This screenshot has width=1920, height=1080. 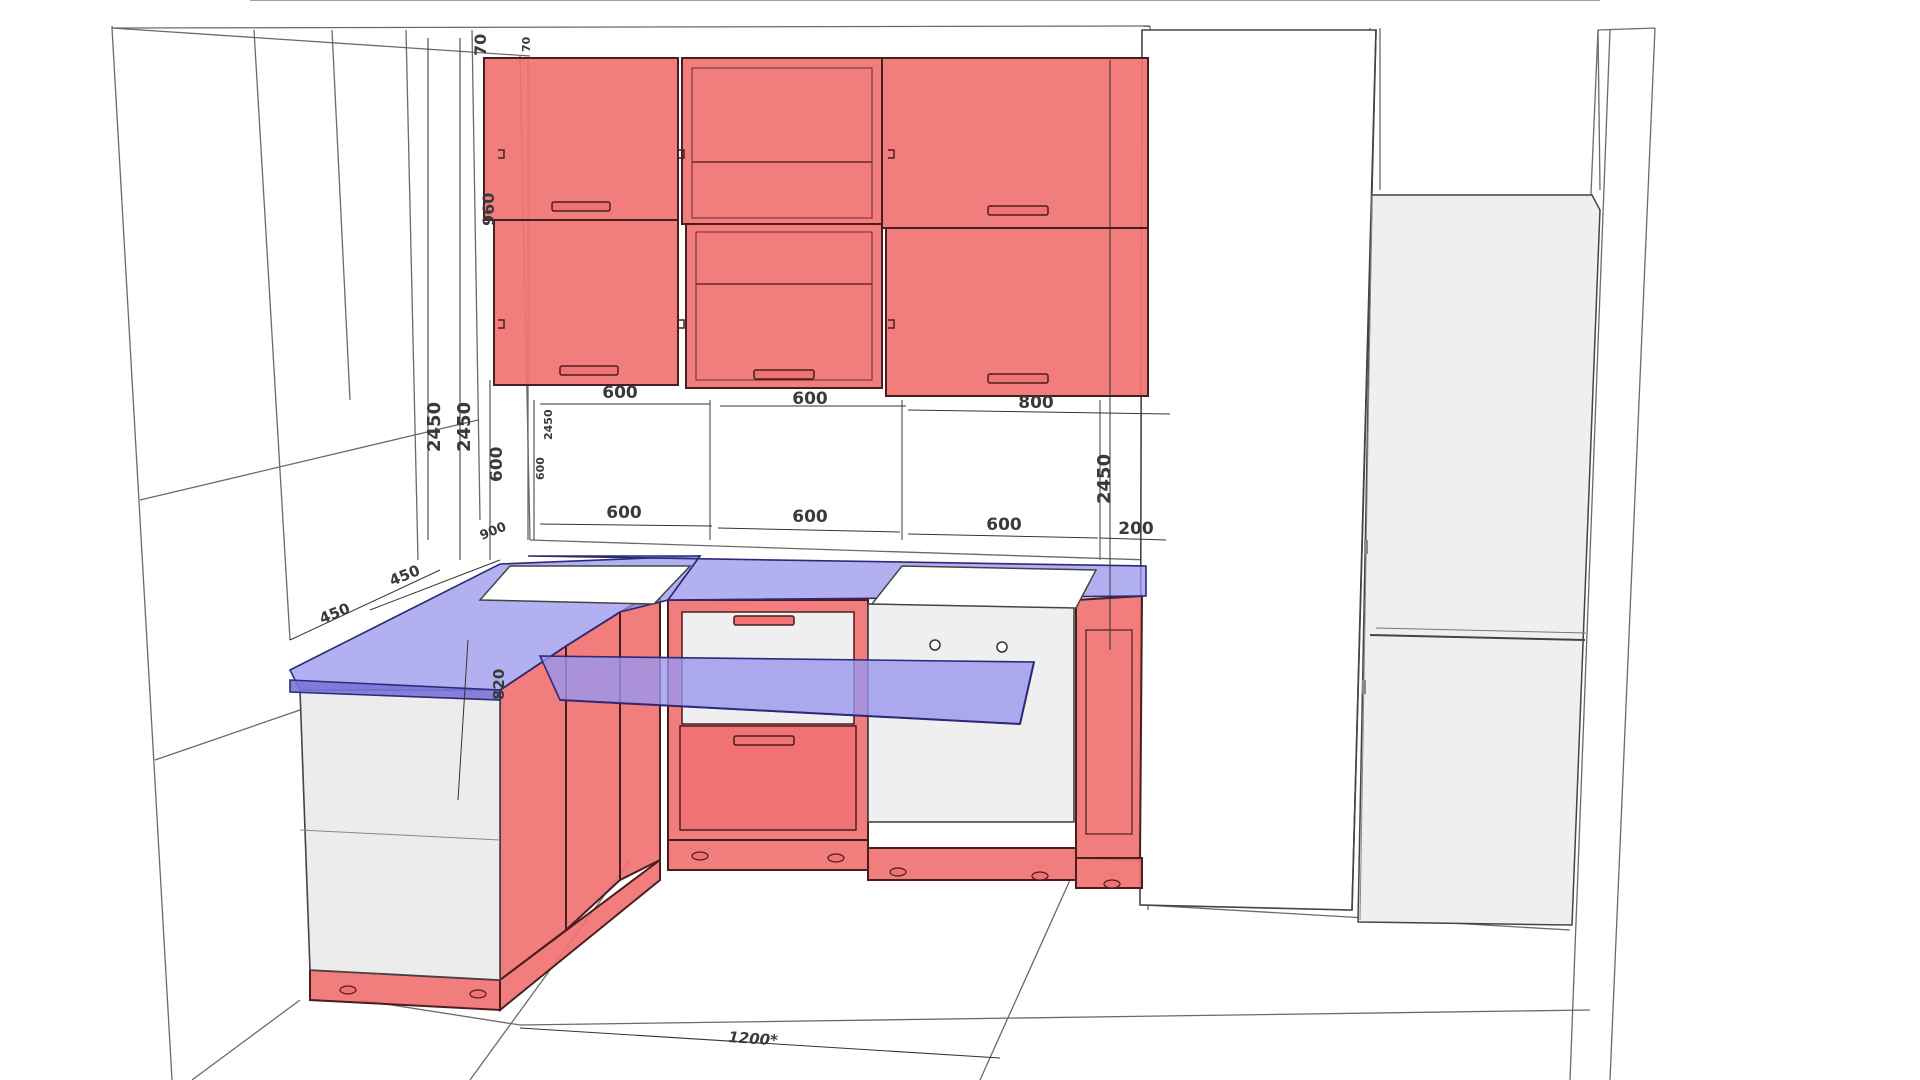 What do you see at coordinates (624, 513) in the screenshot?
I see `dim-base-width-1: 600` at bounding box center [624, 513].